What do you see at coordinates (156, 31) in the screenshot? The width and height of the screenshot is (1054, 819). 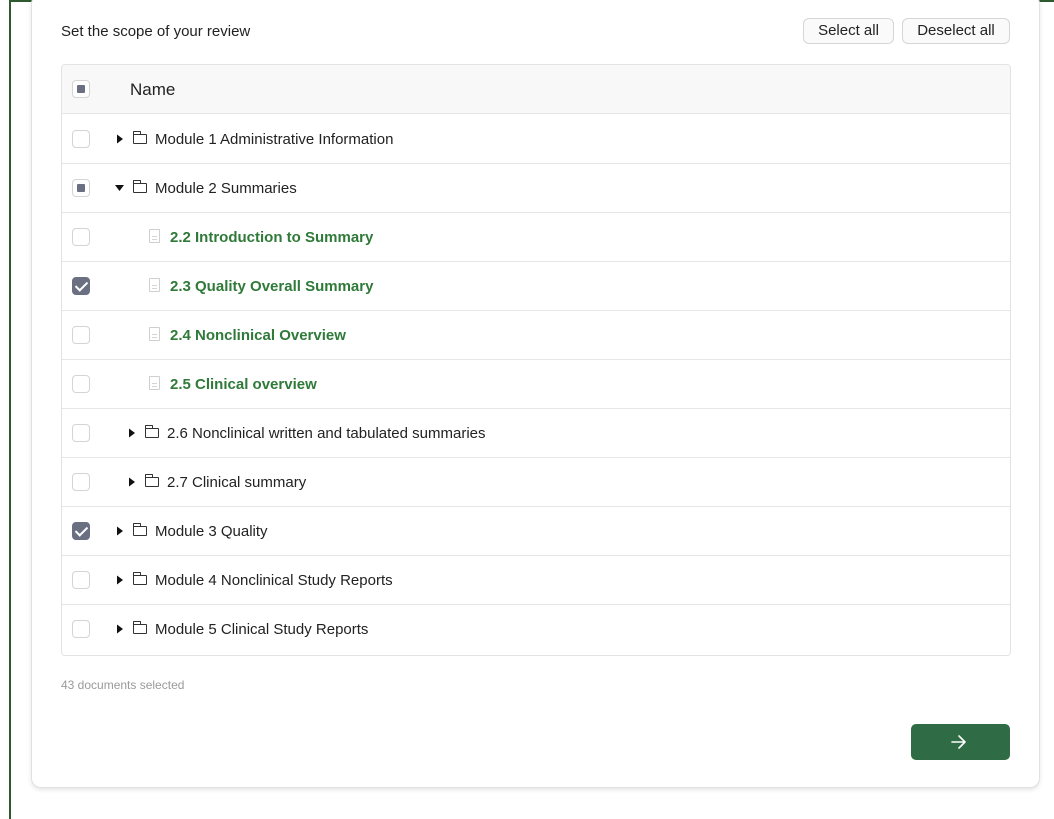 I see `scope-title: Set the scope of your review` at bounding box center [156, 31].